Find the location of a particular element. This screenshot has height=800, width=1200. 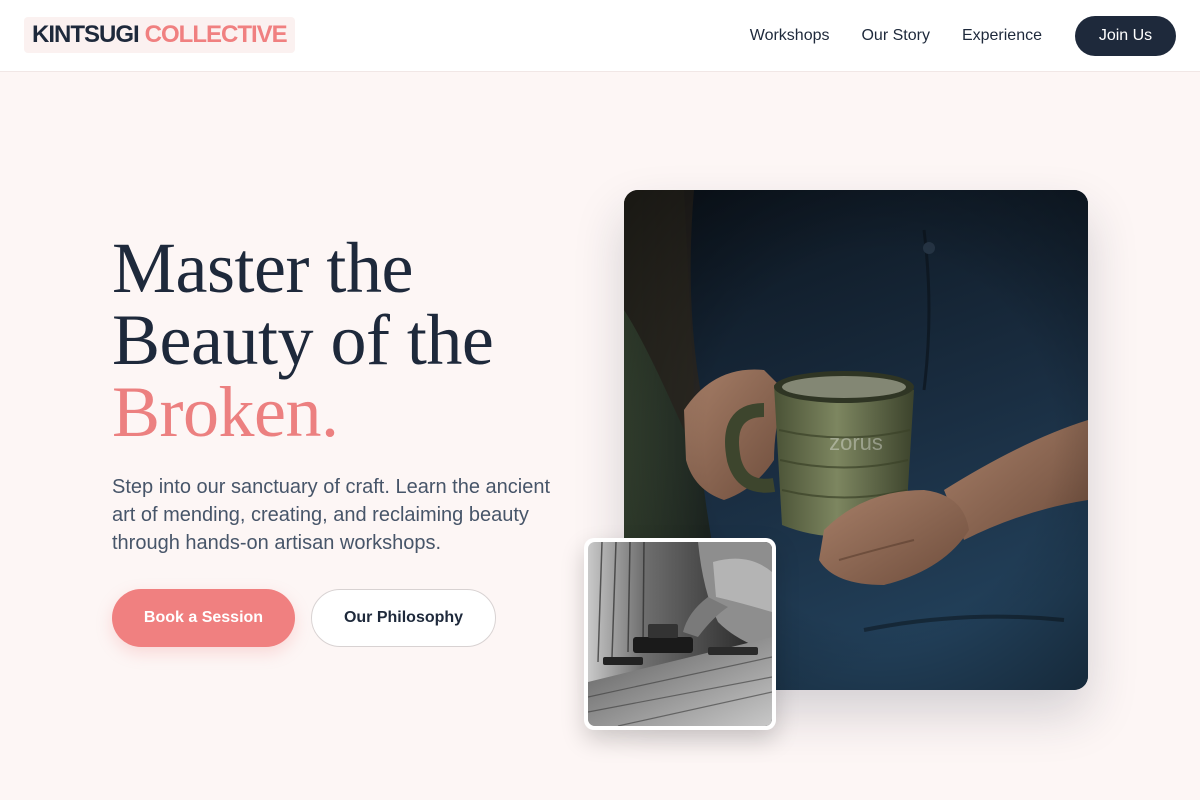

hero-title-accent: Broken. is located at coordinates (225, 412).